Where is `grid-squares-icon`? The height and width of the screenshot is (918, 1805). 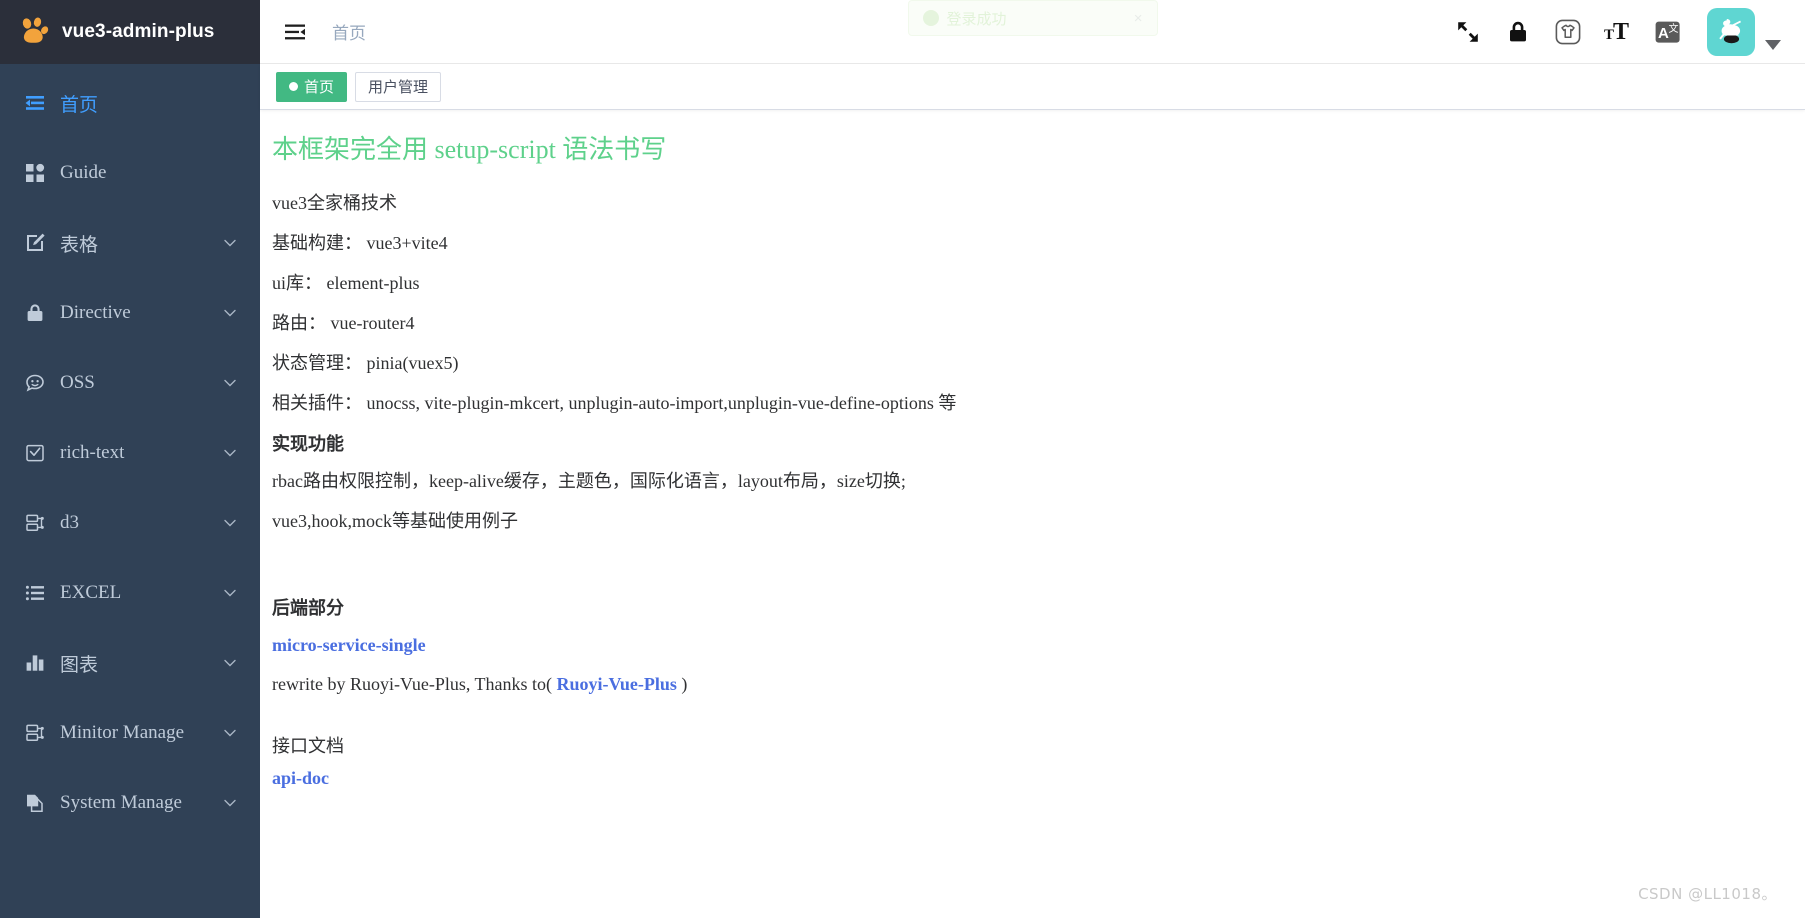
grid-squares-icon is located at coordinates (35, 173).